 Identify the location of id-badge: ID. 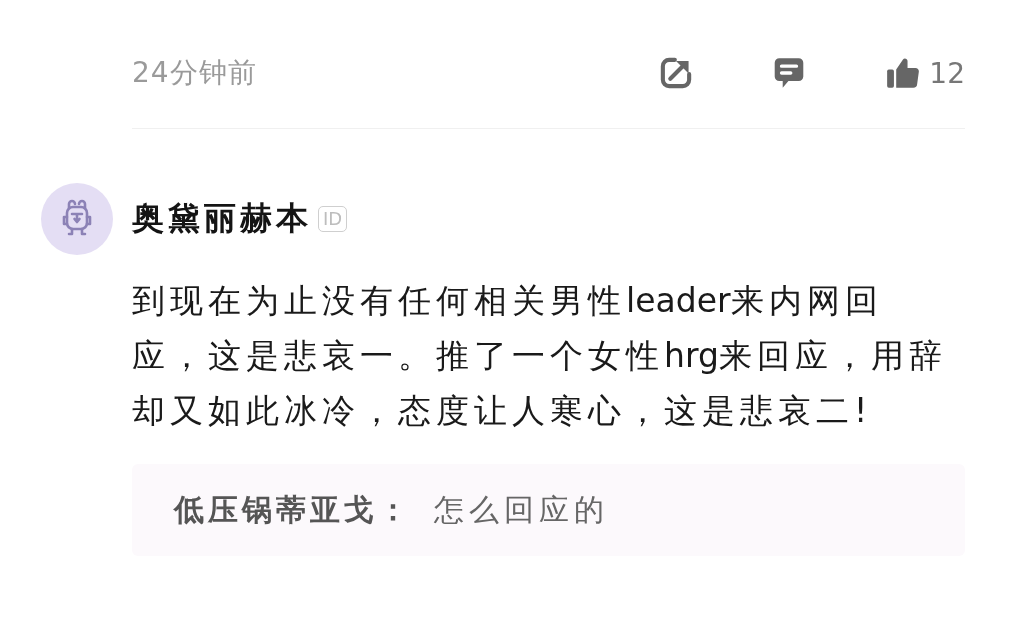
(333, 219).